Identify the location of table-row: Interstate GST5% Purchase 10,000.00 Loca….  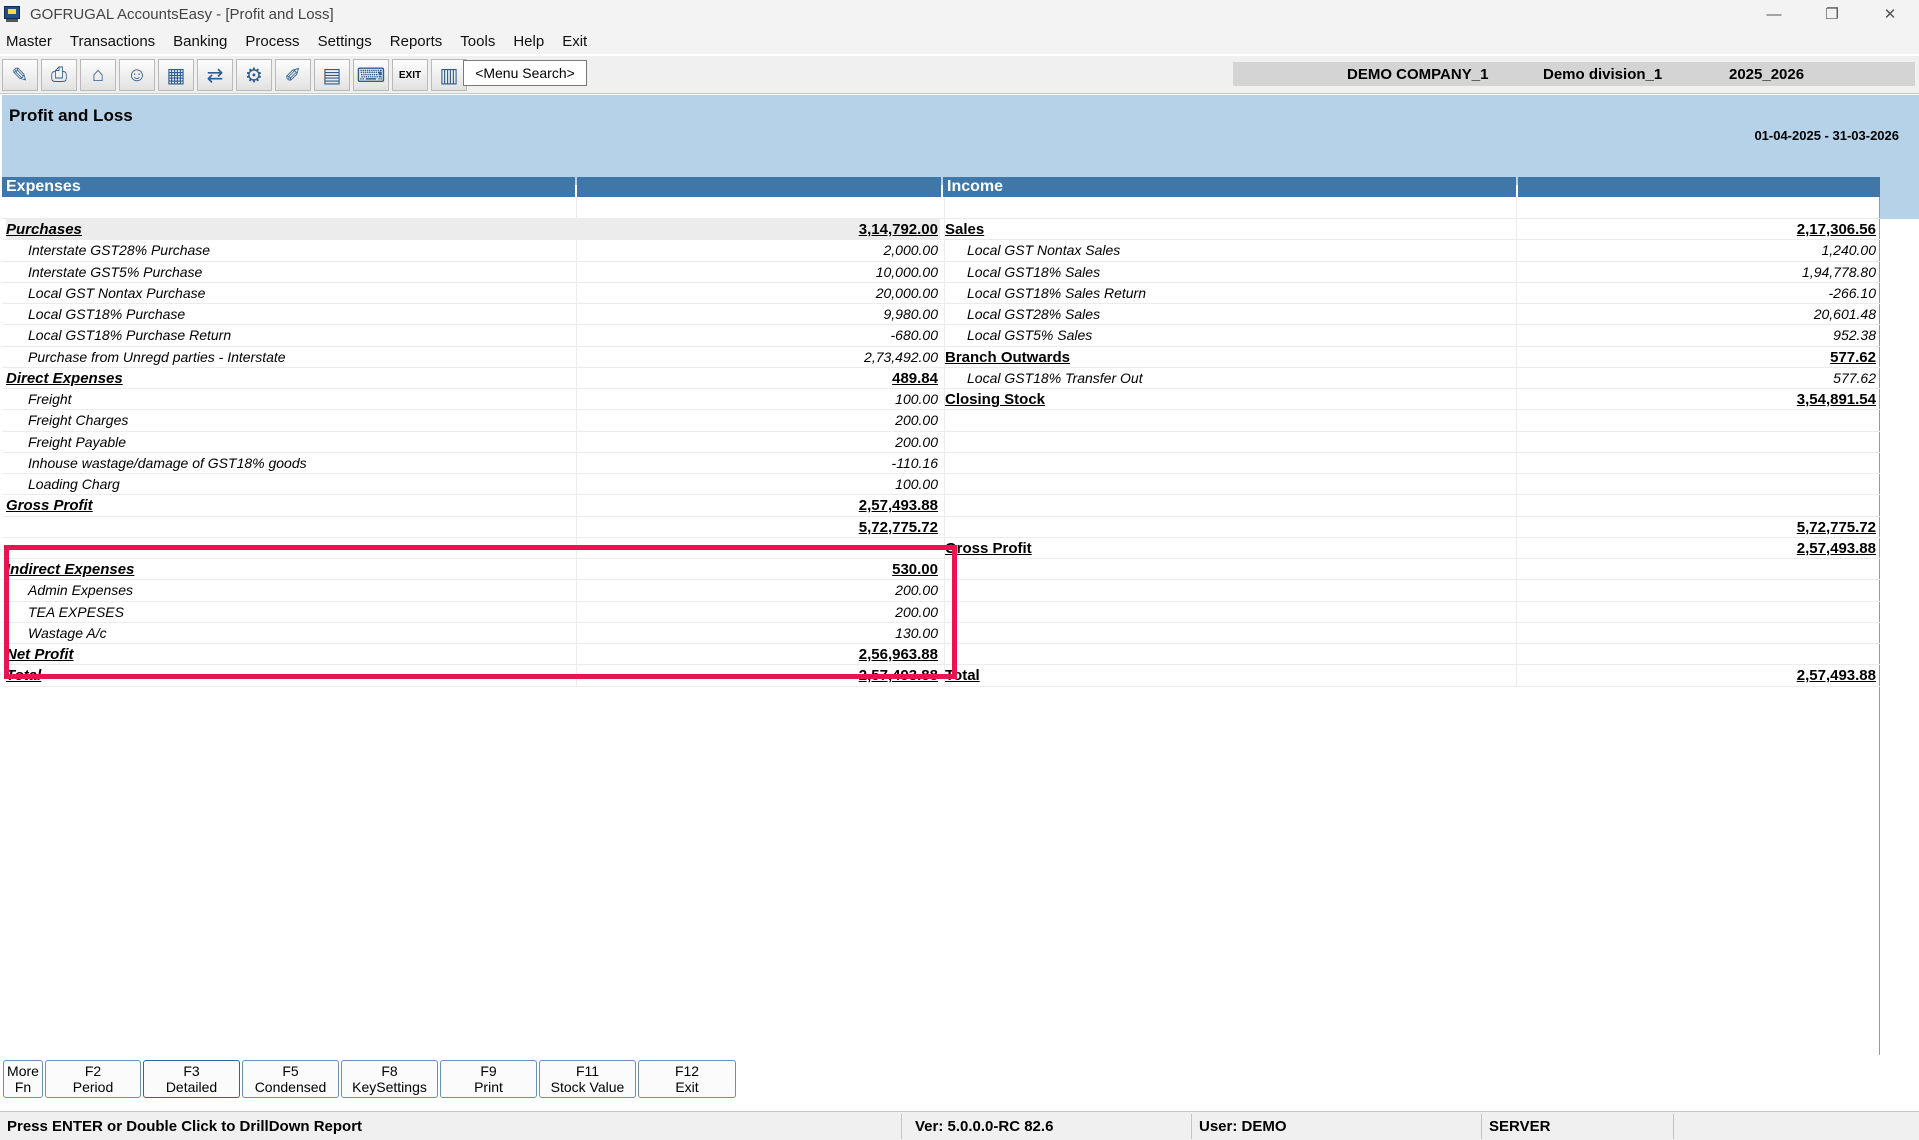
(941, 272).